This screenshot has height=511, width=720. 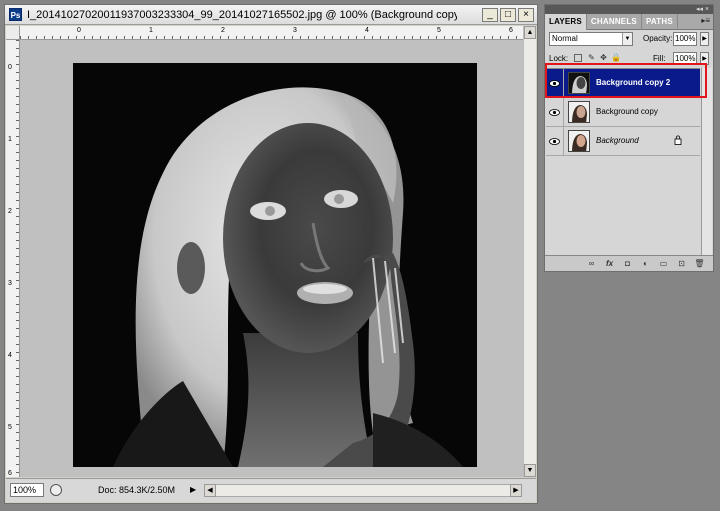 I want to click on status-bar: 100% Doc: 854.3K/2.50M ▶ ◀ ▶, so click(x=271, y=490).